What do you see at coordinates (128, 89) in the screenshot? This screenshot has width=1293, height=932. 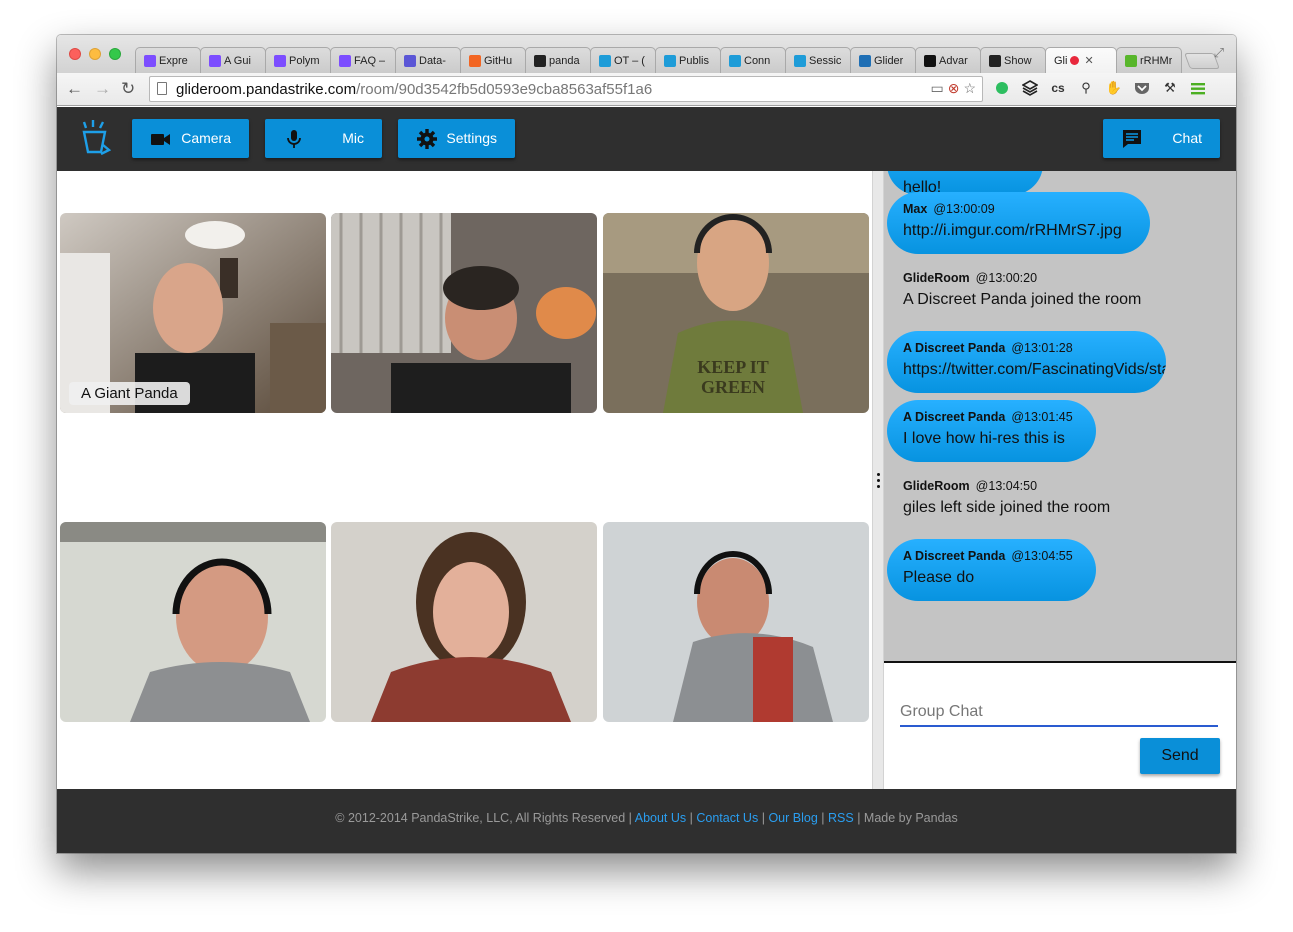 I see `reload-icon: ↻` at bounding box center [128, 89].